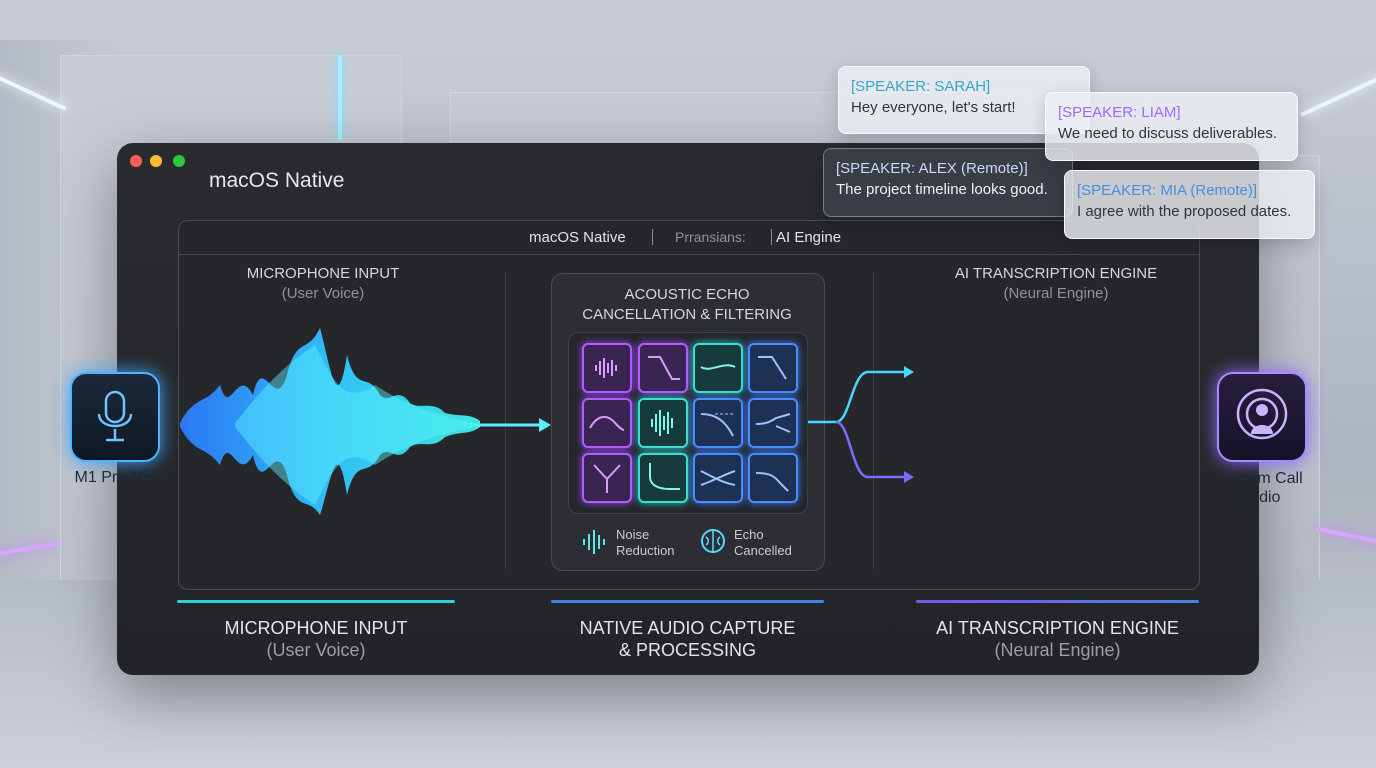 The height and width of the screenshot is (768, 1376). Describe the element at coordinates (316, 639) in the screenshot. I see `mic-input-footer: MICROPHONE INPUT (User Voice)` at that location.